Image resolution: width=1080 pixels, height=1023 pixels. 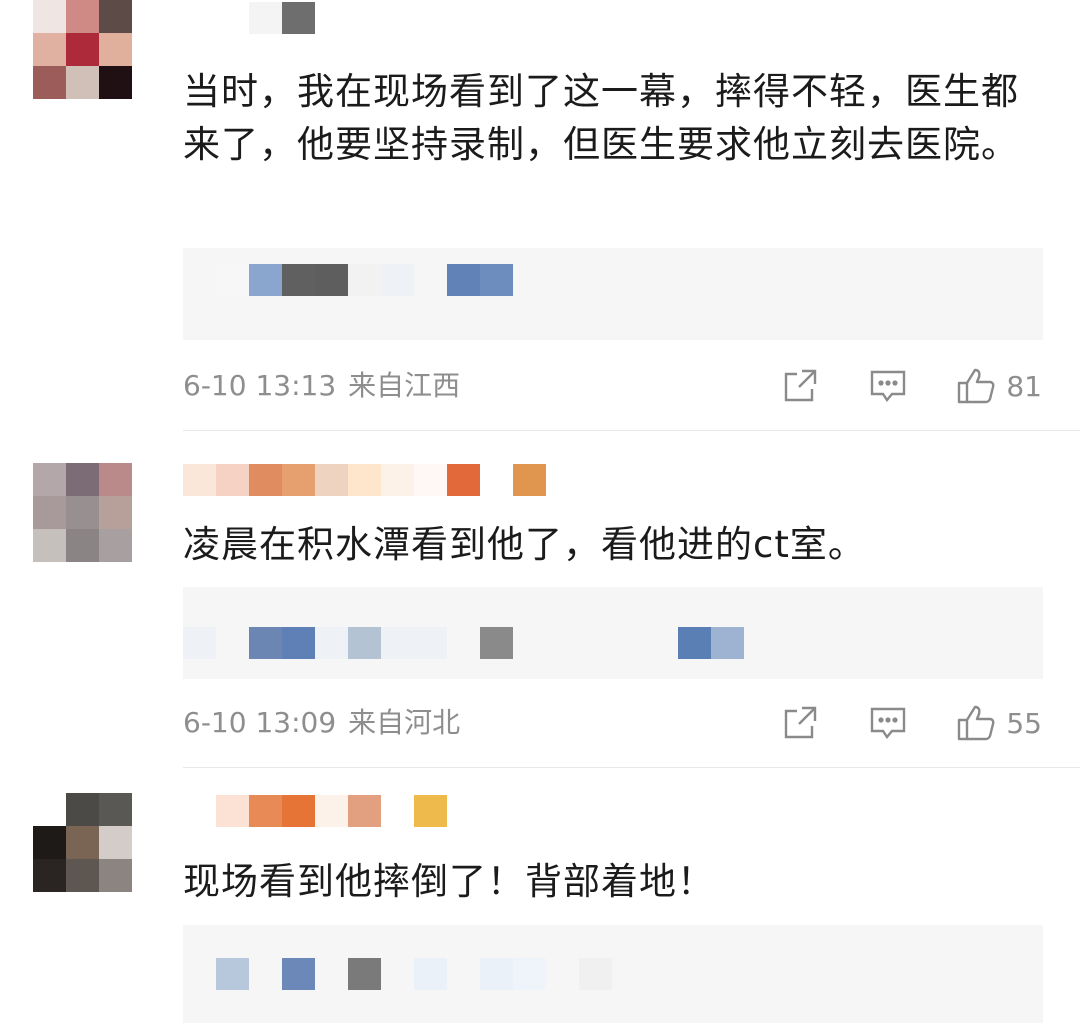 I want to click on comment-text: 现场看到他摔倒了！背部着地！, so click(x=449, y=881).